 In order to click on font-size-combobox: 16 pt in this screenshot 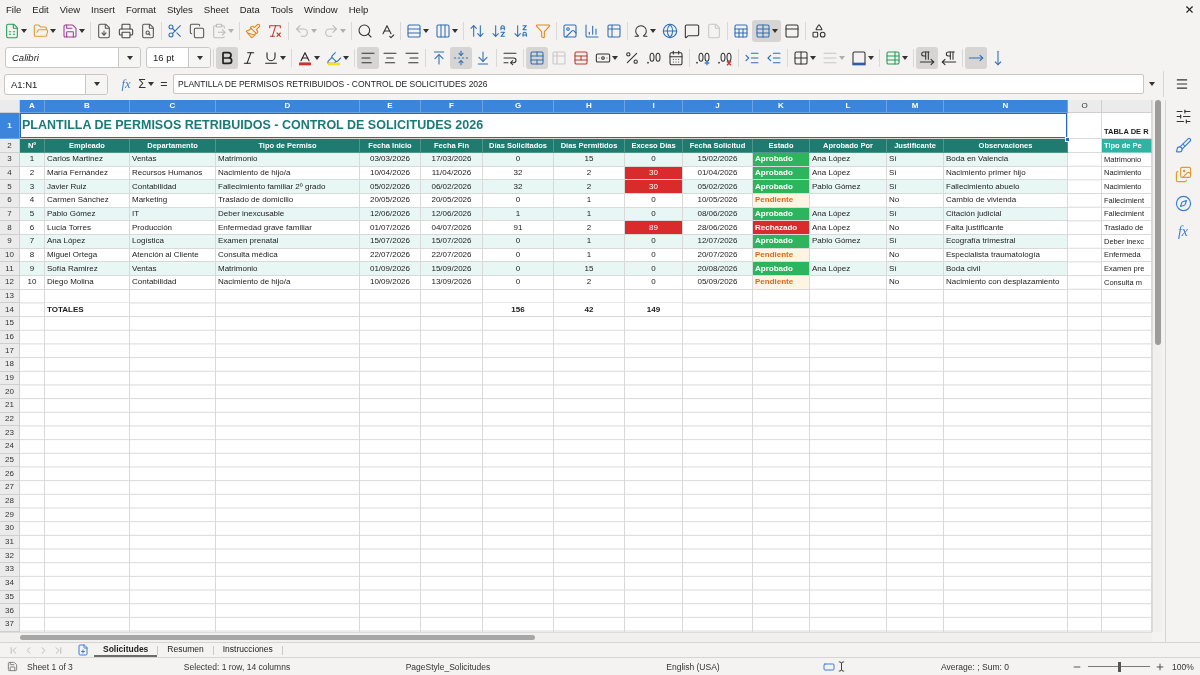, I will do `click(178, 57)`.